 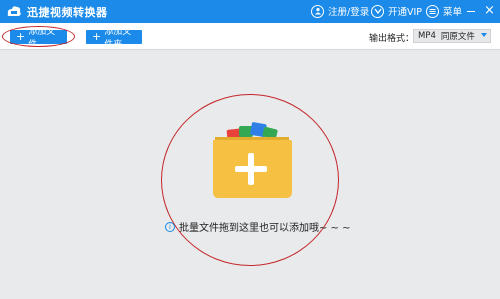 I want to click on menu-button: 菜单, so click(x=444, y=11).